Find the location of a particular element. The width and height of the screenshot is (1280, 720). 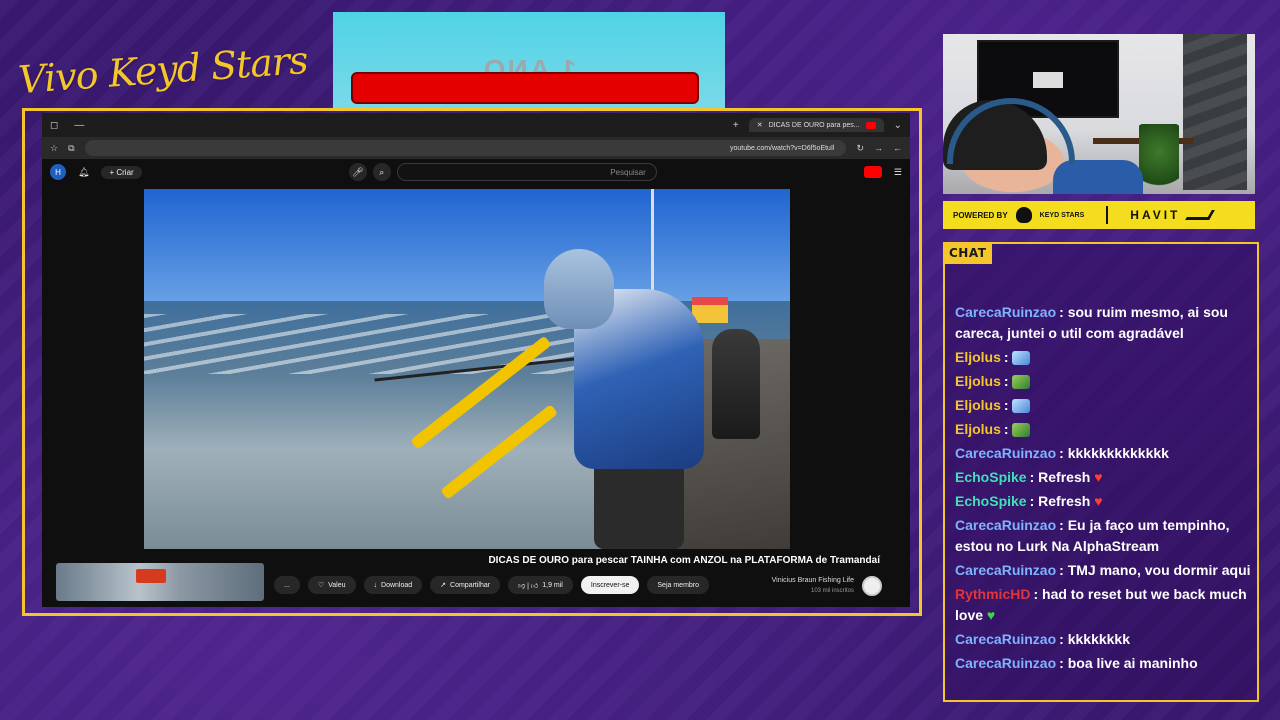

havit-logo: HAVIT is located at coordinates (1155, 215).